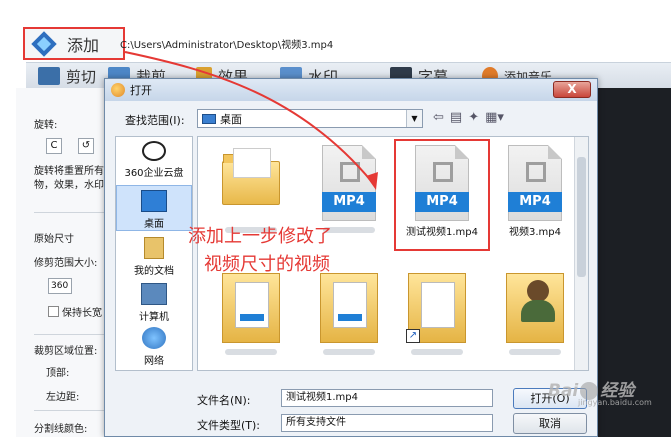 This screenshot has width=671, height=437. Describe the element at coordinates (154, 338) in the screenshot. I see `network-icon` at that location.